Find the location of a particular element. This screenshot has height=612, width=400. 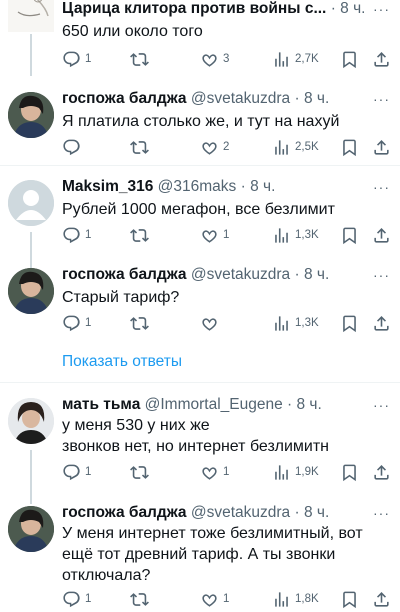

tweet-text: Старый тариф? is located at coordinates (221, 297).